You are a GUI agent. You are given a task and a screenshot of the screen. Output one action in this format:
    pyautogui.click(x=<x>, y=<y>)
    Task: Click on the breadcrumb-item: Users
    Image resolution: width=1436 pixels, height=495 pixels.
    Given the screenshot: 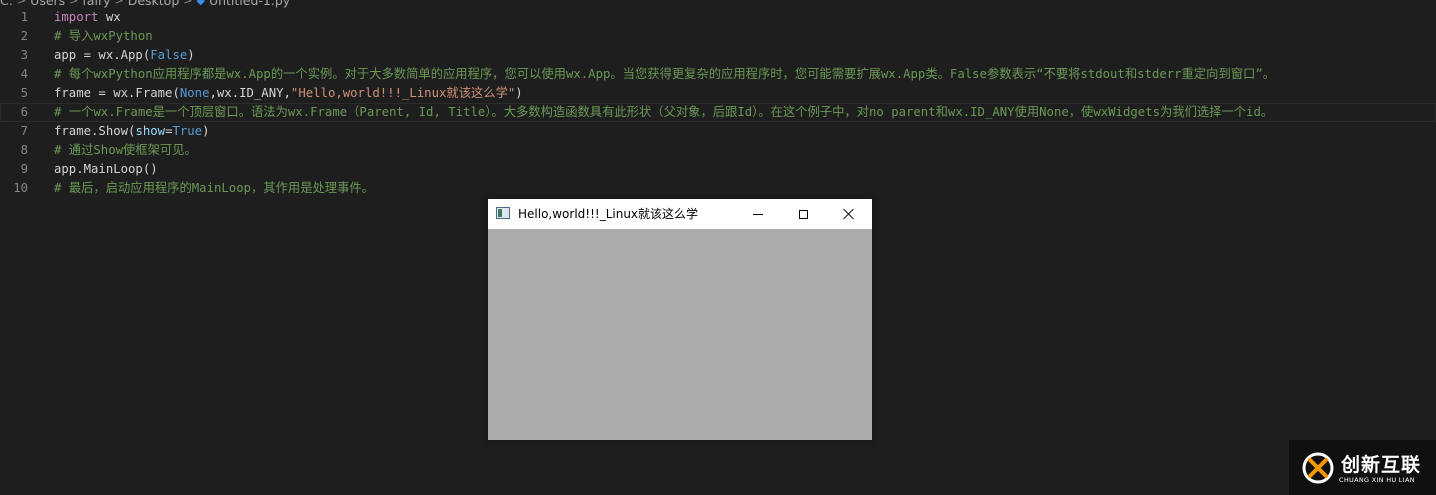 What is the action you would take?
    pyautogui.click(x=47, y=4)
    